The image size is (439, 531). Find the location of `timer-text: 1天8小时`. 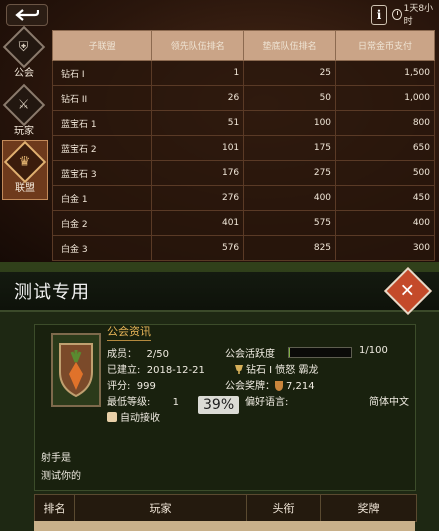

timer-text: 1天8小时 is located at coordinates (418, 15).